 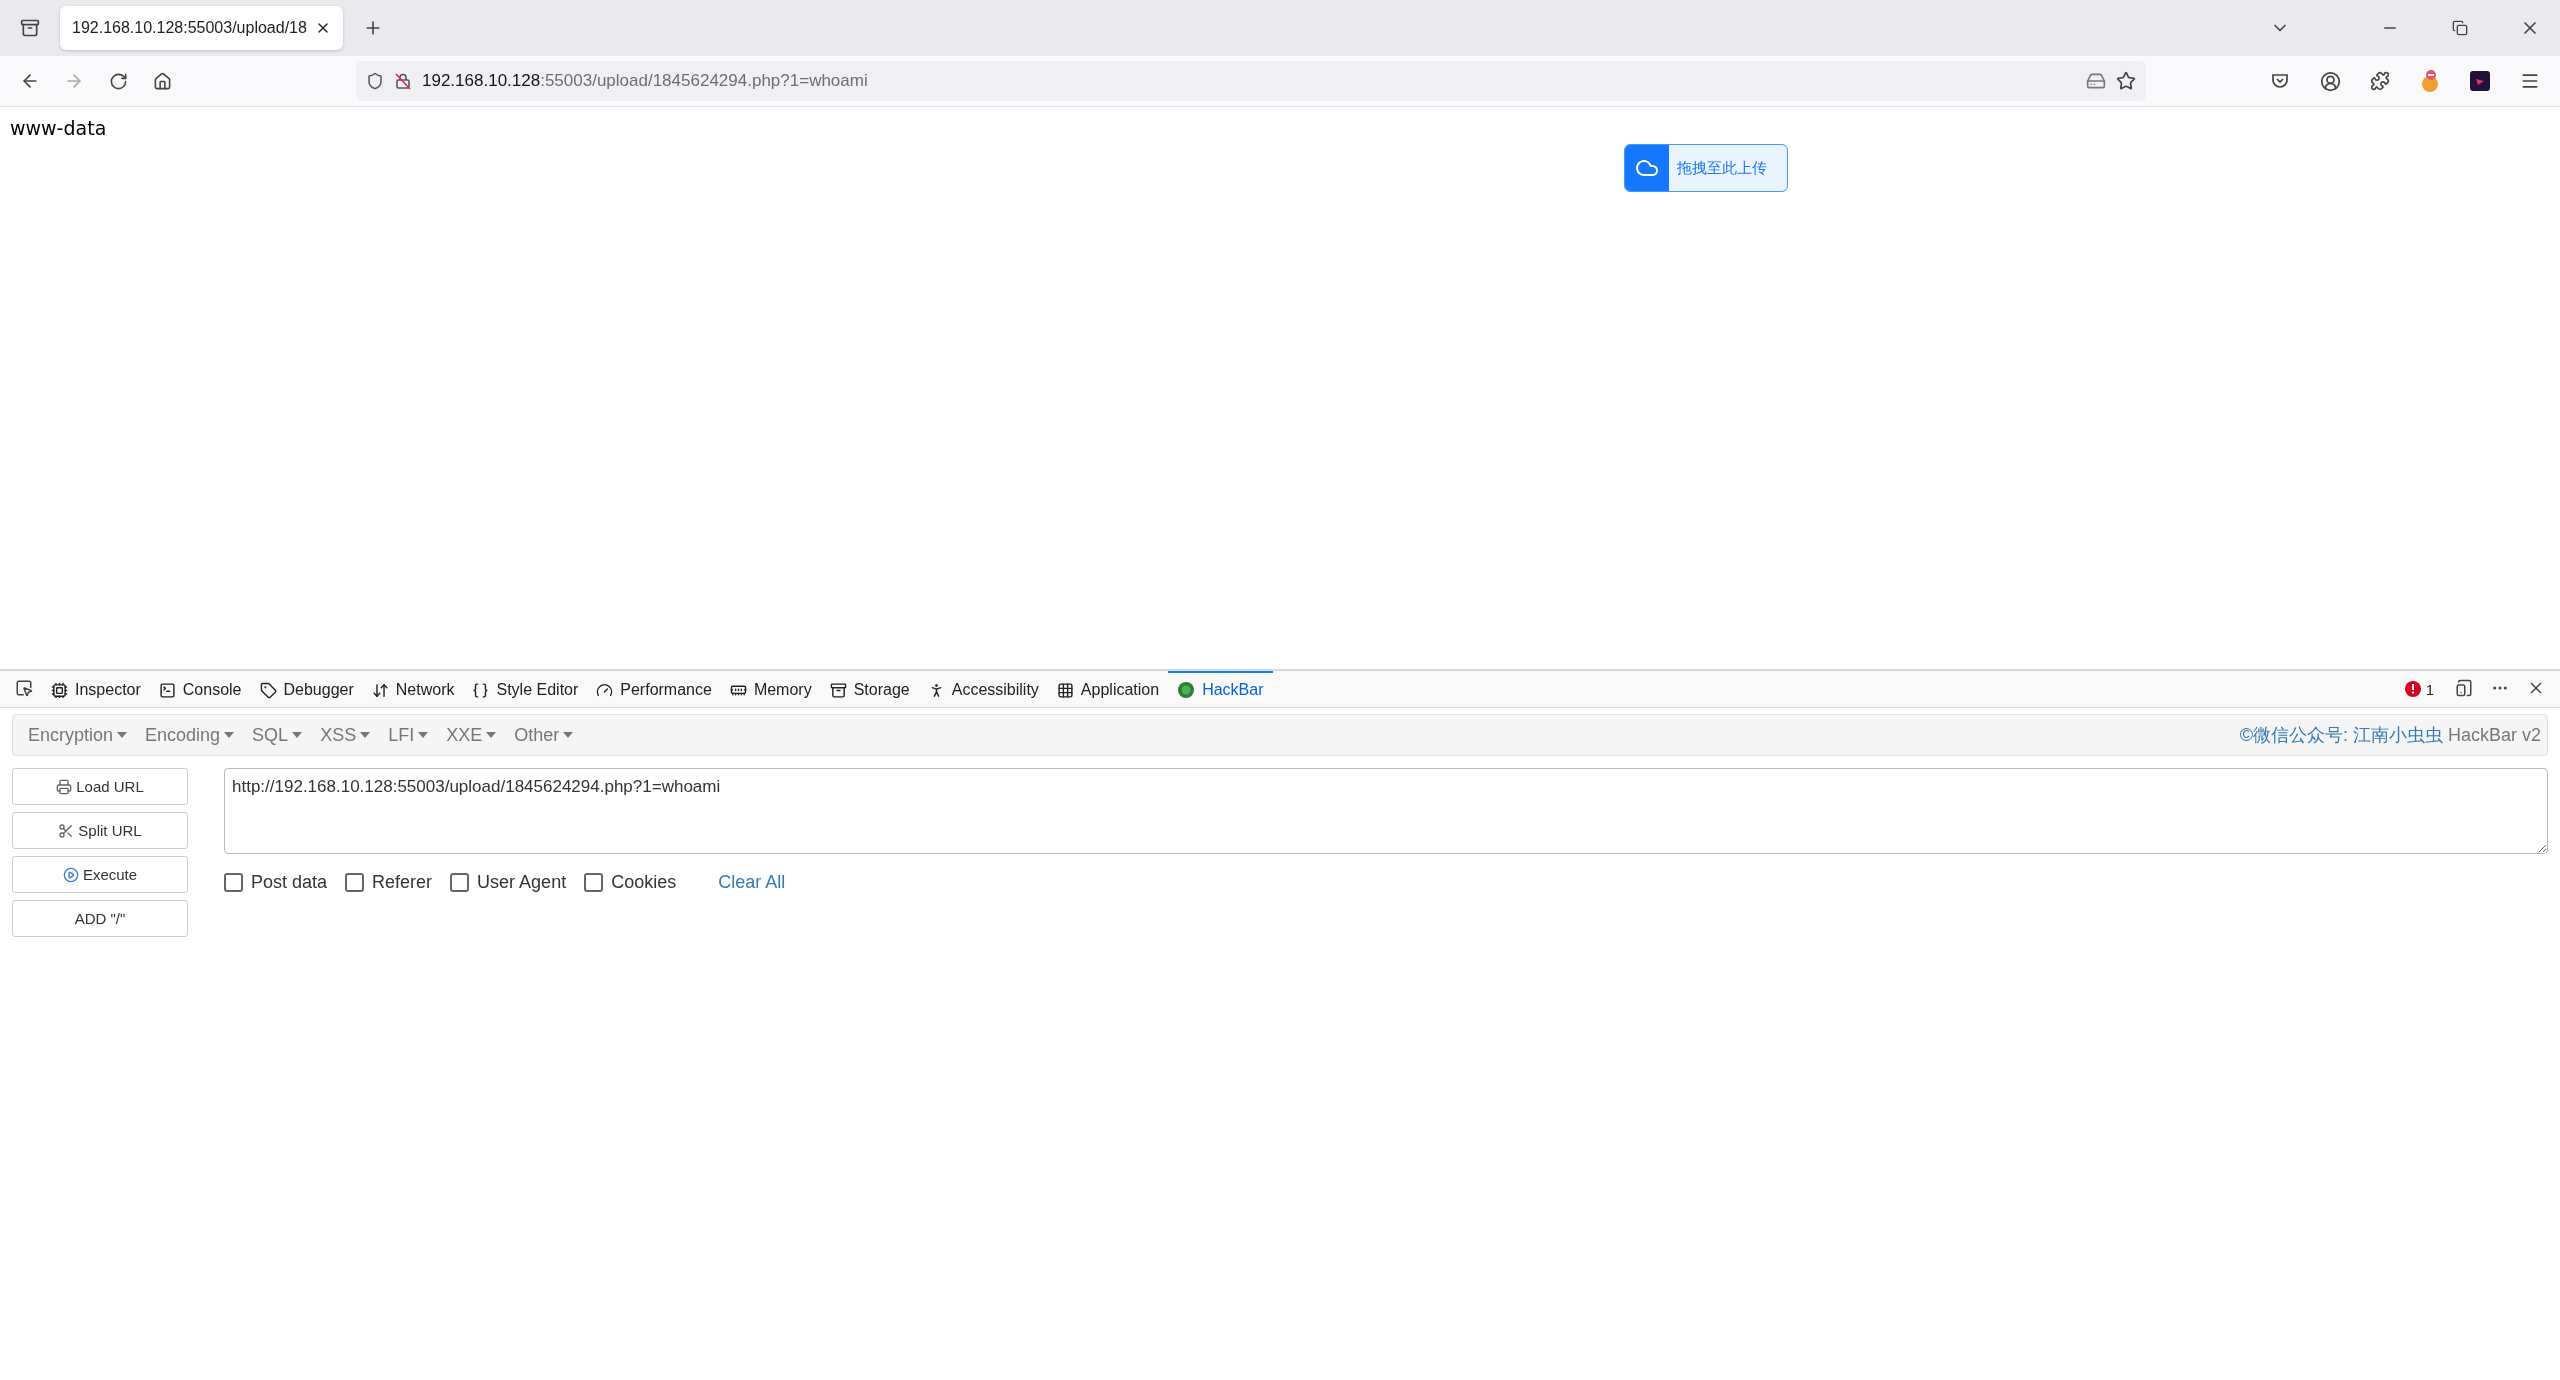 What do you see at coordinates (268, 690) in the screenshot?
I see `tag-icon` at bounding box center [268, 690].